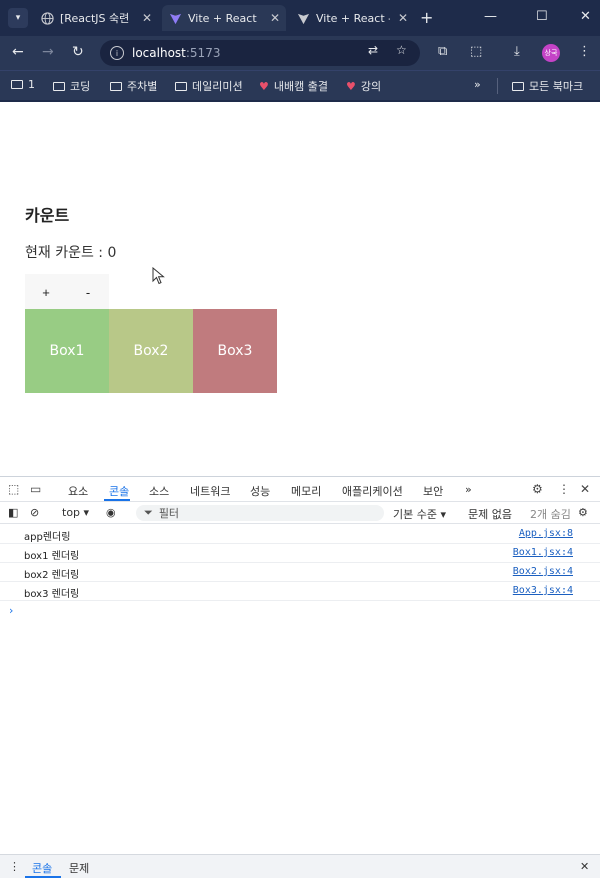 The image size is (600, 878). I want to click on devtools-menu-icon: ⋮, so click(564, 489).